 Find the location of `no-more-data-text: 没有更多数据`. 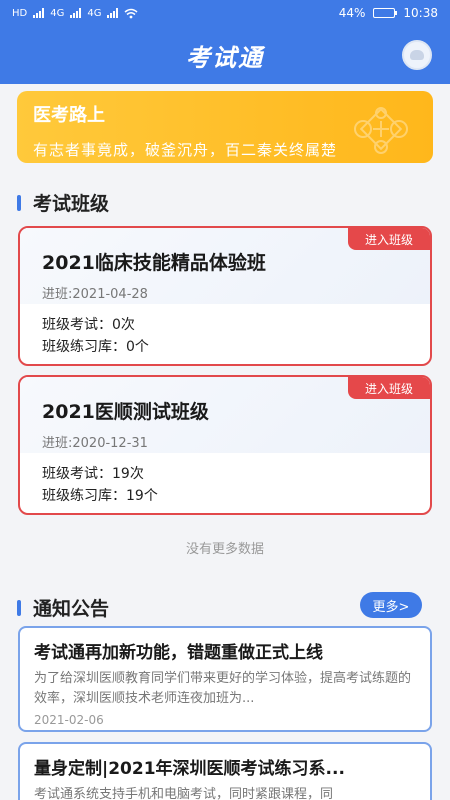

no-more-data-text: 没有更多数据 is located at coordinates (224, 549).